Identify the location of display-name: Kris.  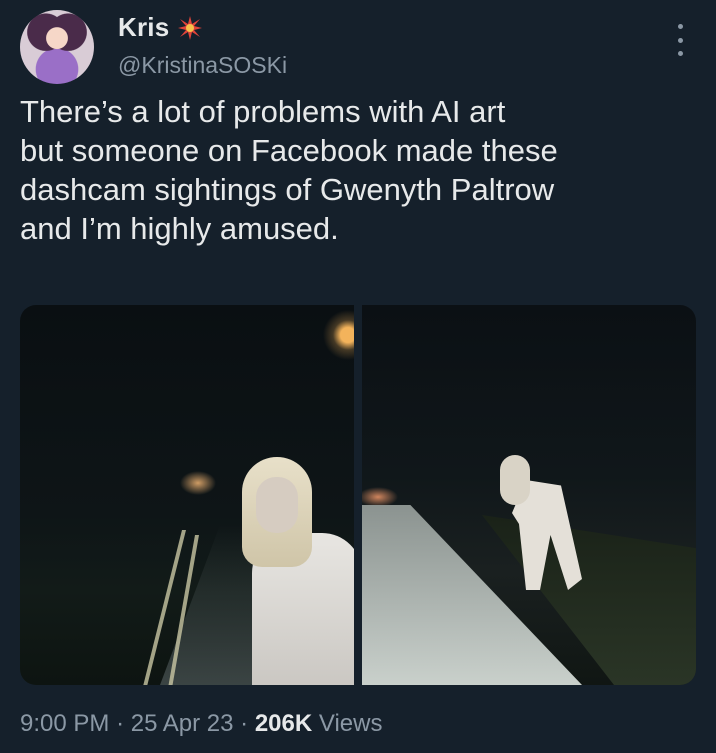
(143, 27).